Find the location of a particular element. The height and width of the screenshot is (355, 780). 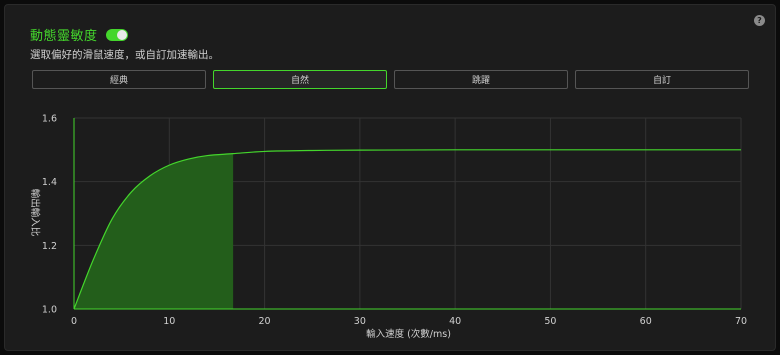

x-tick-label: 20 is located at coordinates (265, 321).